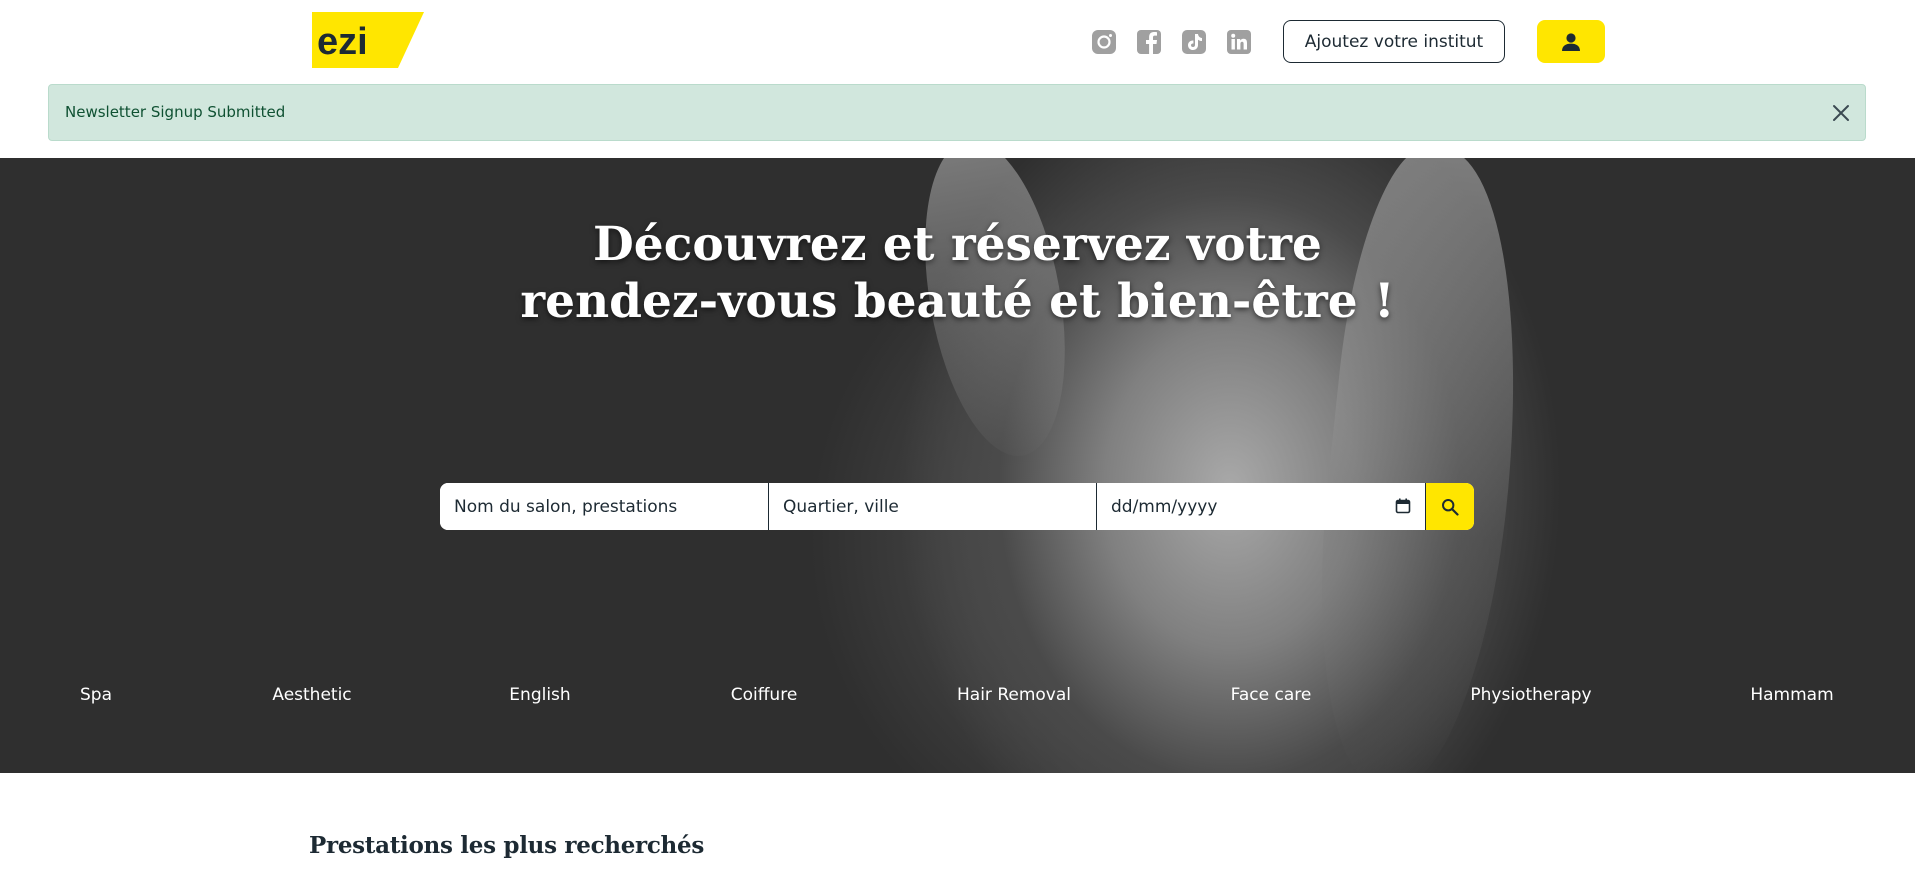  I want to click on search-button, so click(1450, 506).